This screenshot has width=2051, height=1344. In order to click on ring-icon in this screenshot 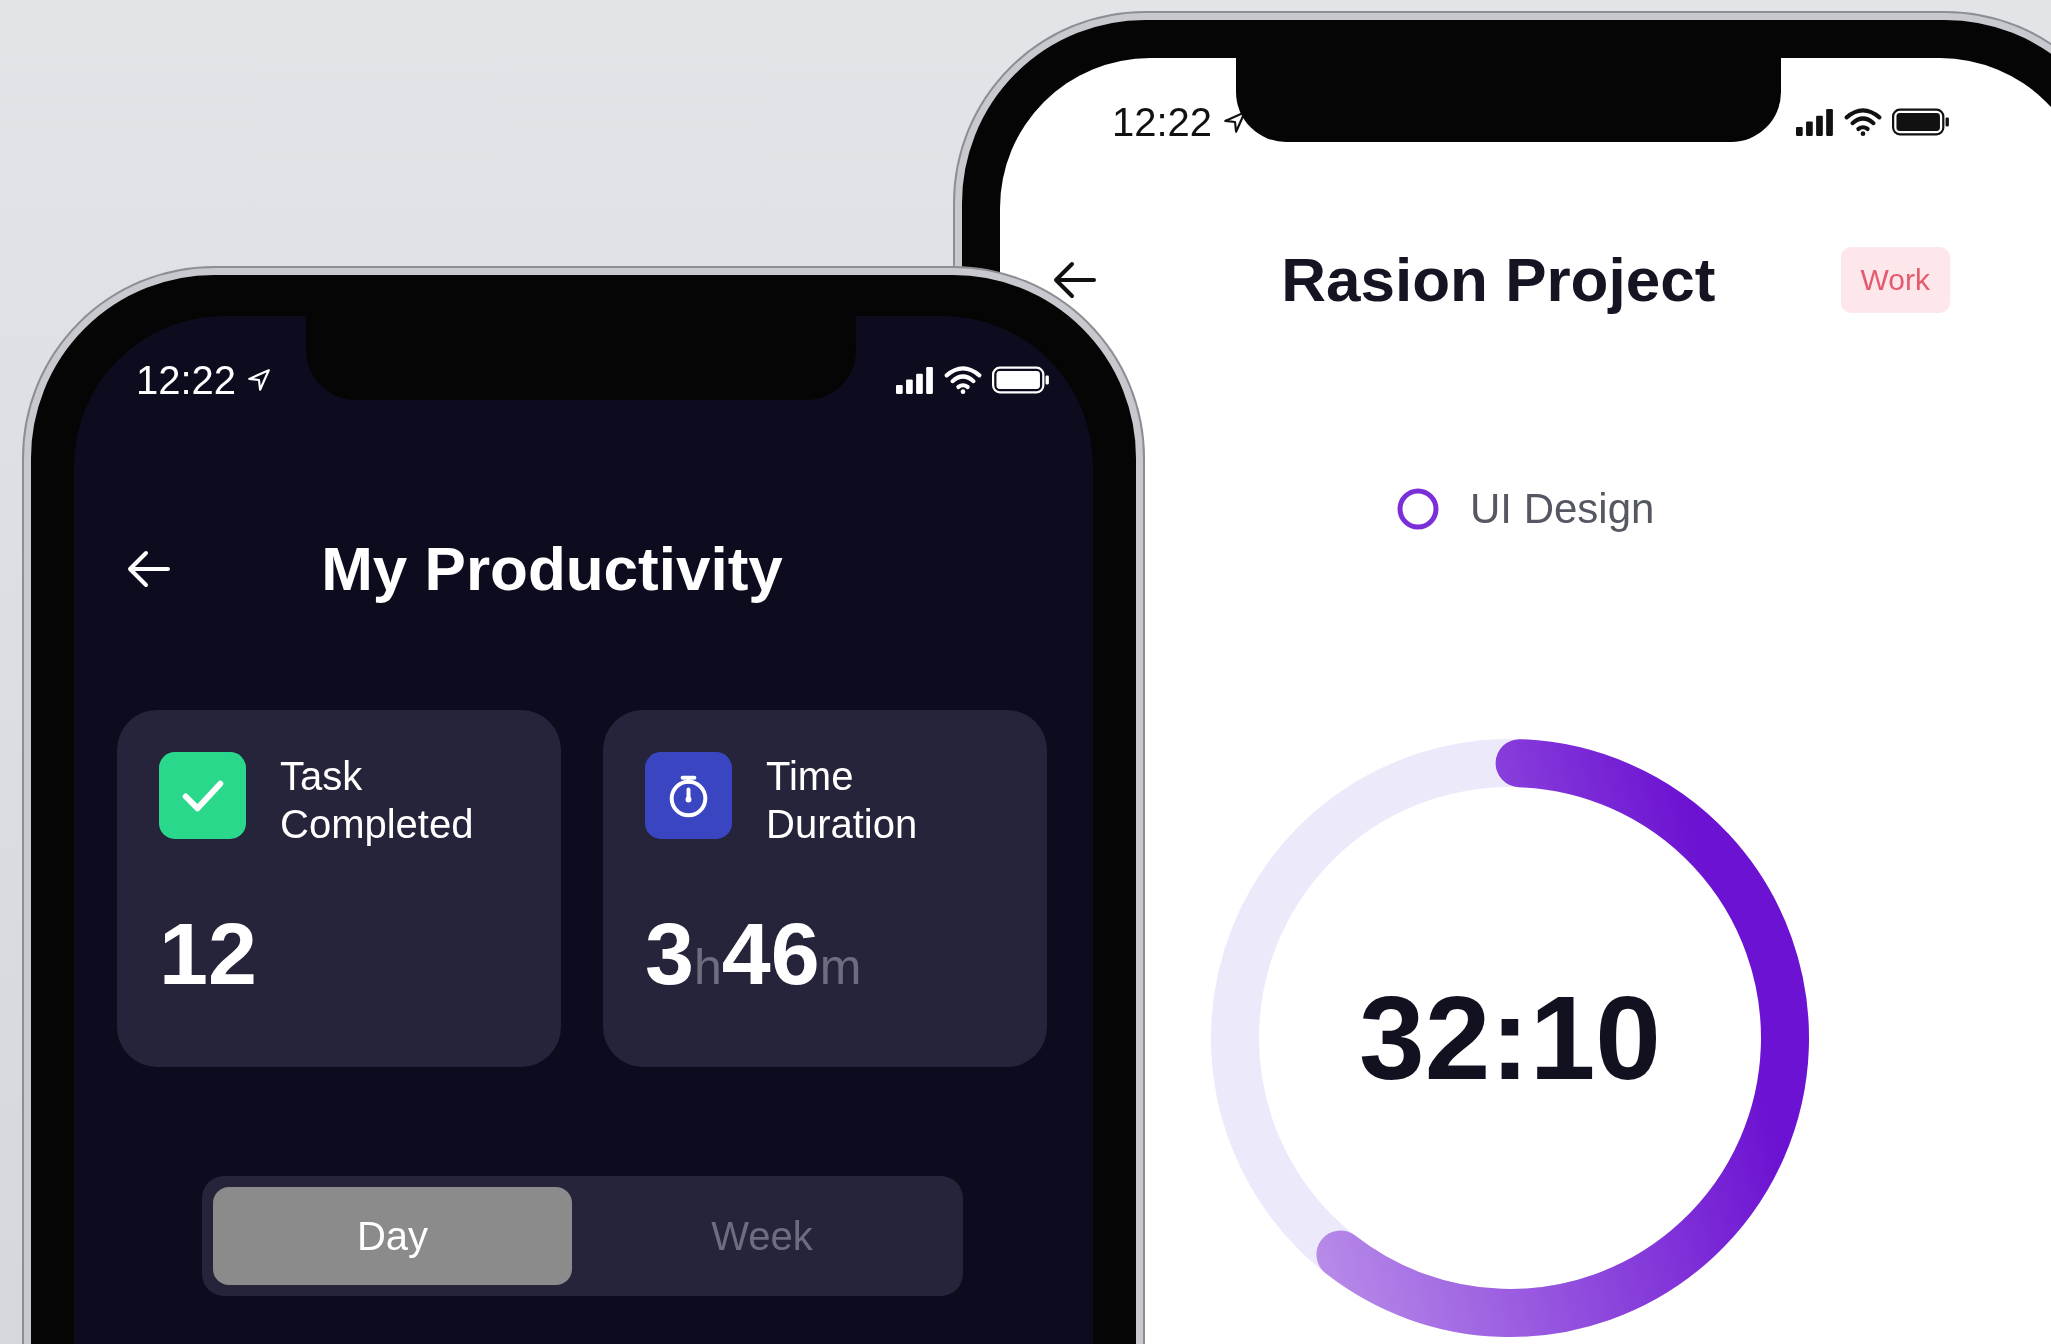, I will do `click(1418, 509)`.